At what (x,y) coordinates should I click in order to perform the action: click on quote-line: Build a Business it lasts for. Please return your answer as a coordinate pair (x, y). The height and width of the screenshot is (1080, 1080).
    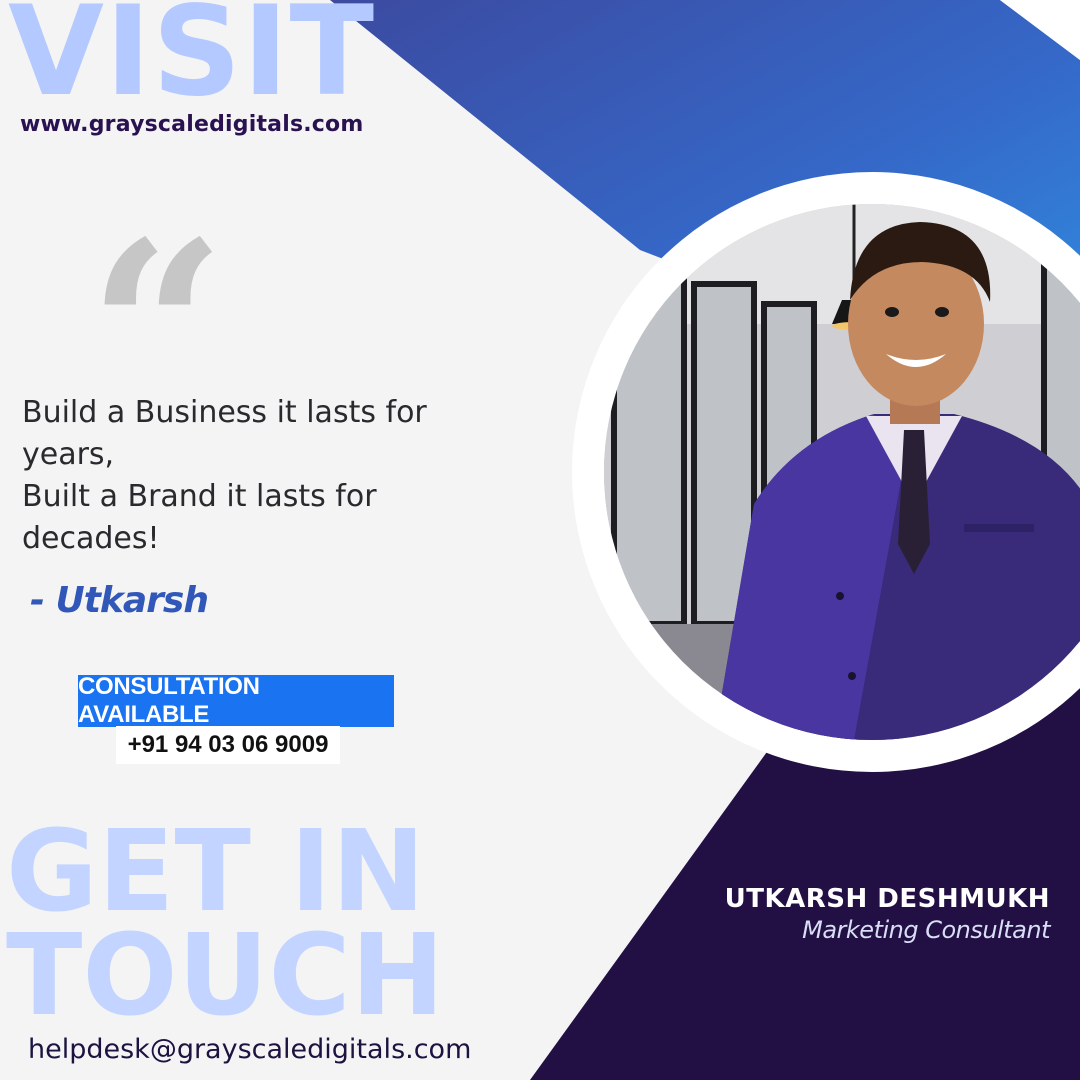
    Looking at the image, I should click on (224, 412).